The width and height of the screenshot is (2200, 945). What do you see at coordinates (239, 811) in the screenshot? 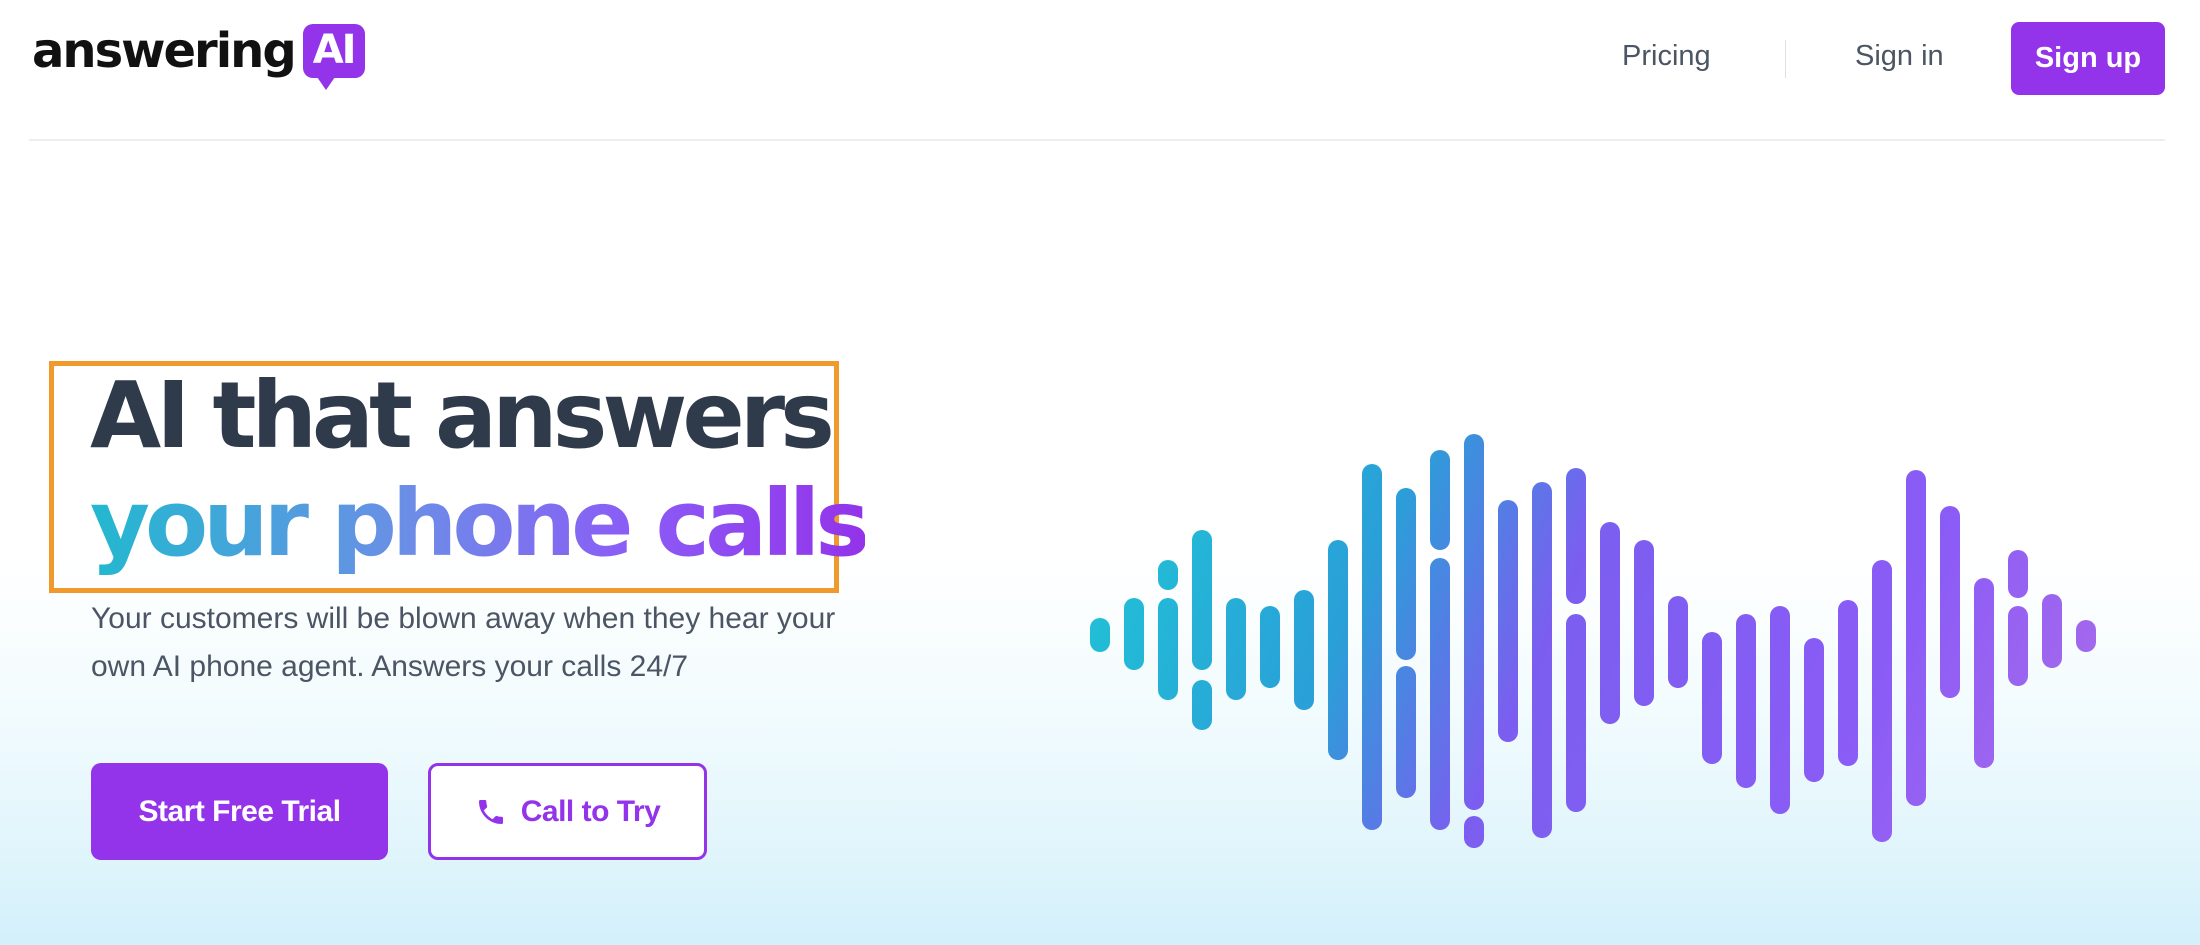
I see `start-free-trial-button: Start Free Trial` at bounding box center [239, 811].